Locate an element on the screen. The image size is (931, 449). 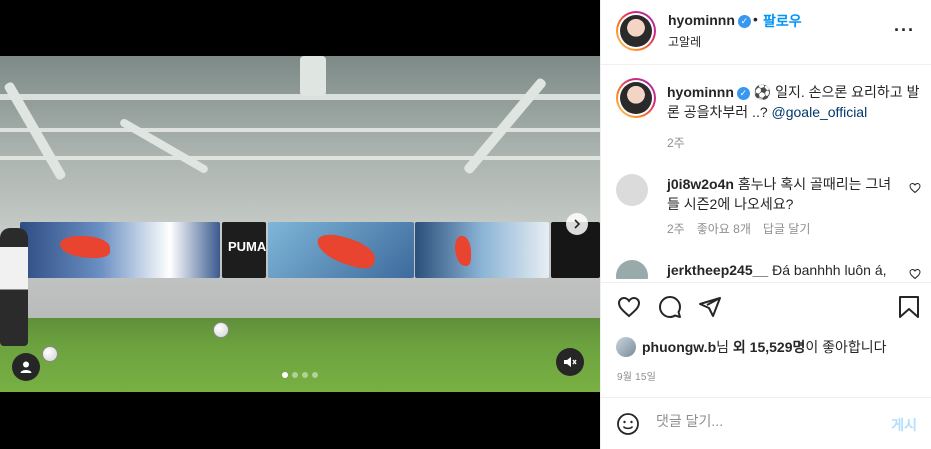
post-header: hyominnn ✓ • 팔로우 고알레 ··· is located at coordinates (766, 32).